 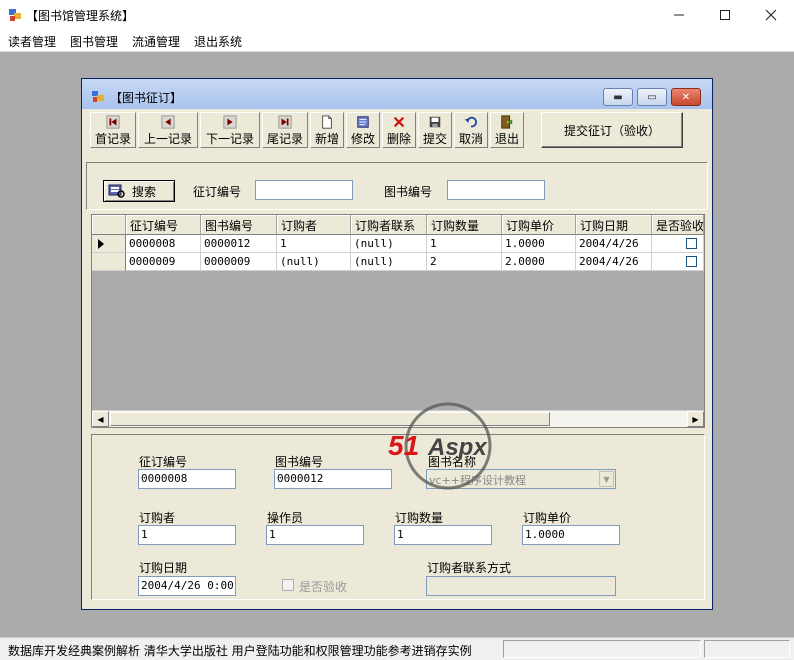 I want to click on status-text: 数据库开发经典案例解析 清华大学出版社 用户登陆功能和权限管理功能参考进销存实例, so click(x=240, y=651).